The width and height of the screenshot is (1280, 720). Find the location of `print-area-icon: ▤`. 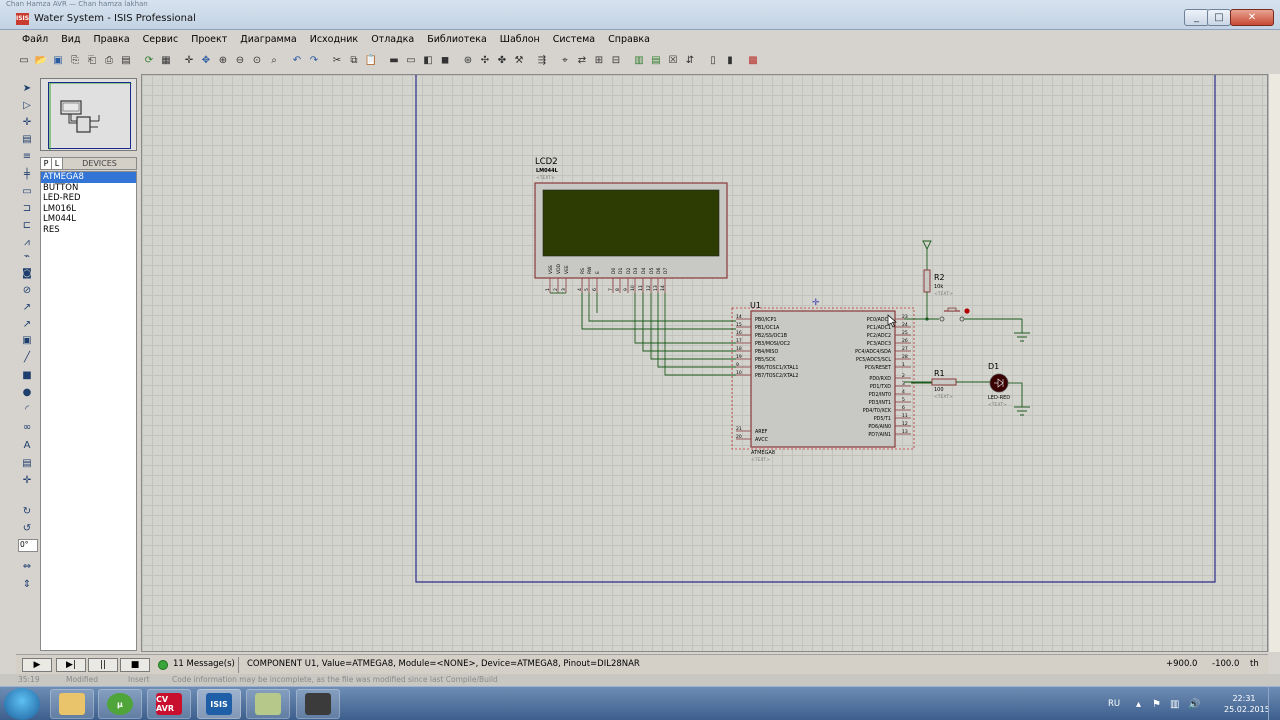

print-area-icon: ▤ is located at coordinates (126, 60).